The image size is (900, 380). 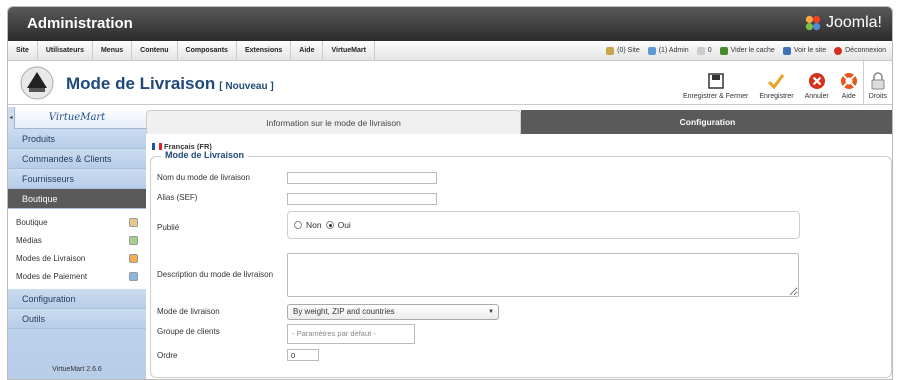 I want to click on published-no-label: Non, so click(x=314, y=225).